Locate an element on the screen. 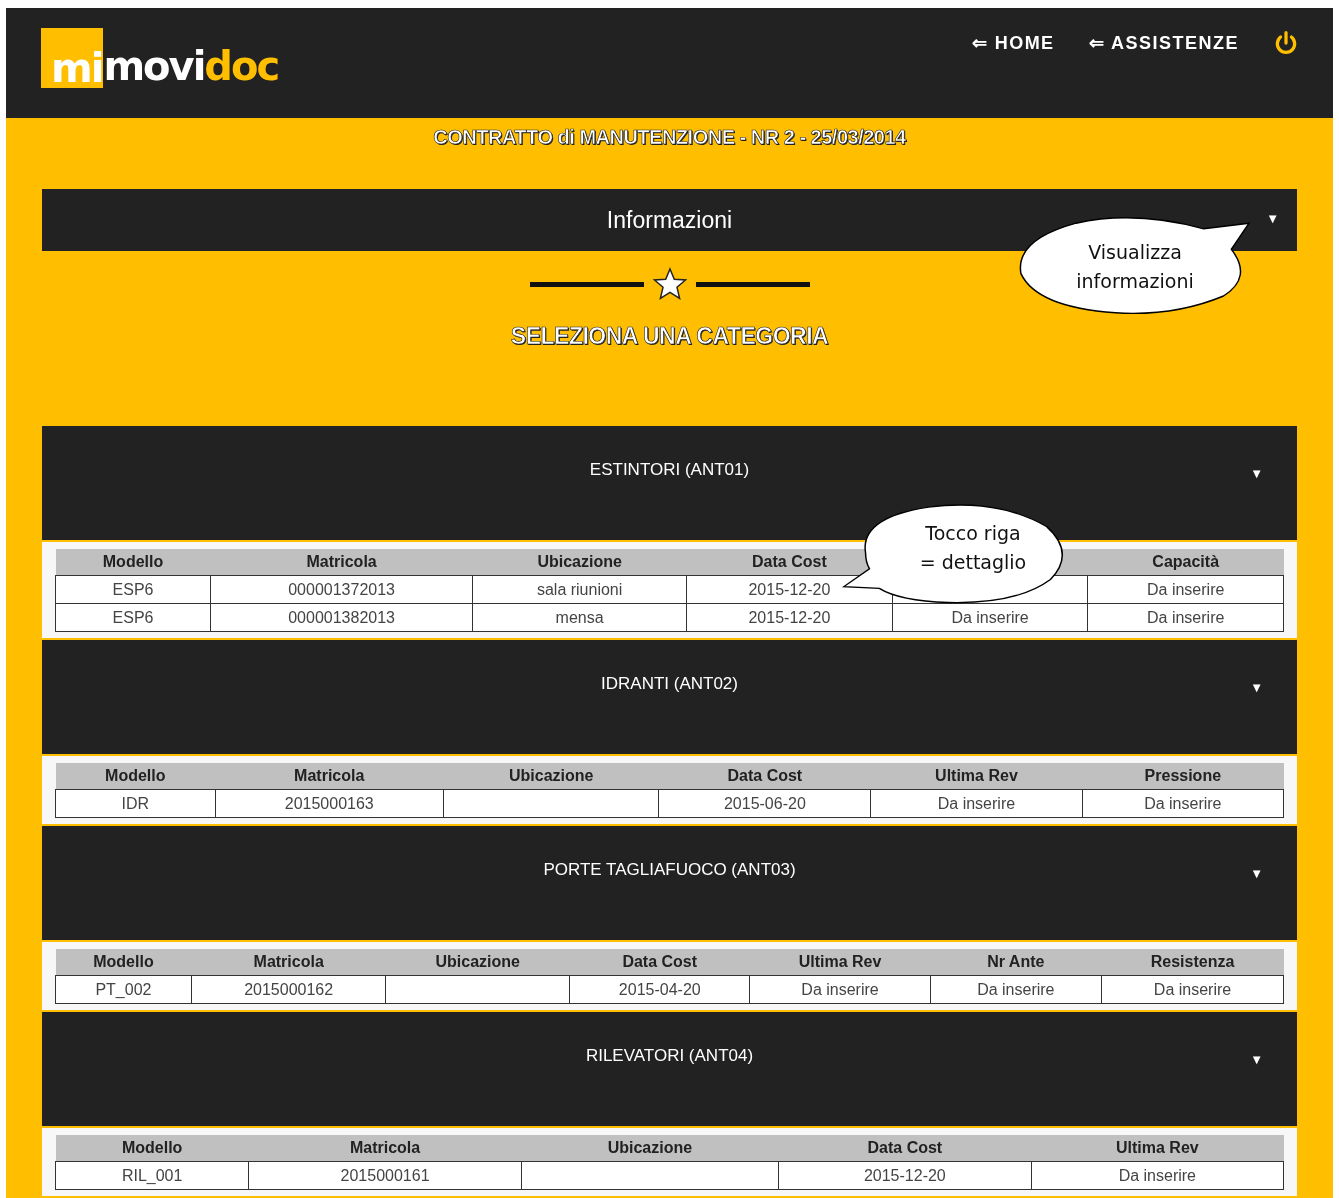 The image size is (1339, 1198). category-title: ESTINTORI (ANT01) is located at coordinates (669, 470).